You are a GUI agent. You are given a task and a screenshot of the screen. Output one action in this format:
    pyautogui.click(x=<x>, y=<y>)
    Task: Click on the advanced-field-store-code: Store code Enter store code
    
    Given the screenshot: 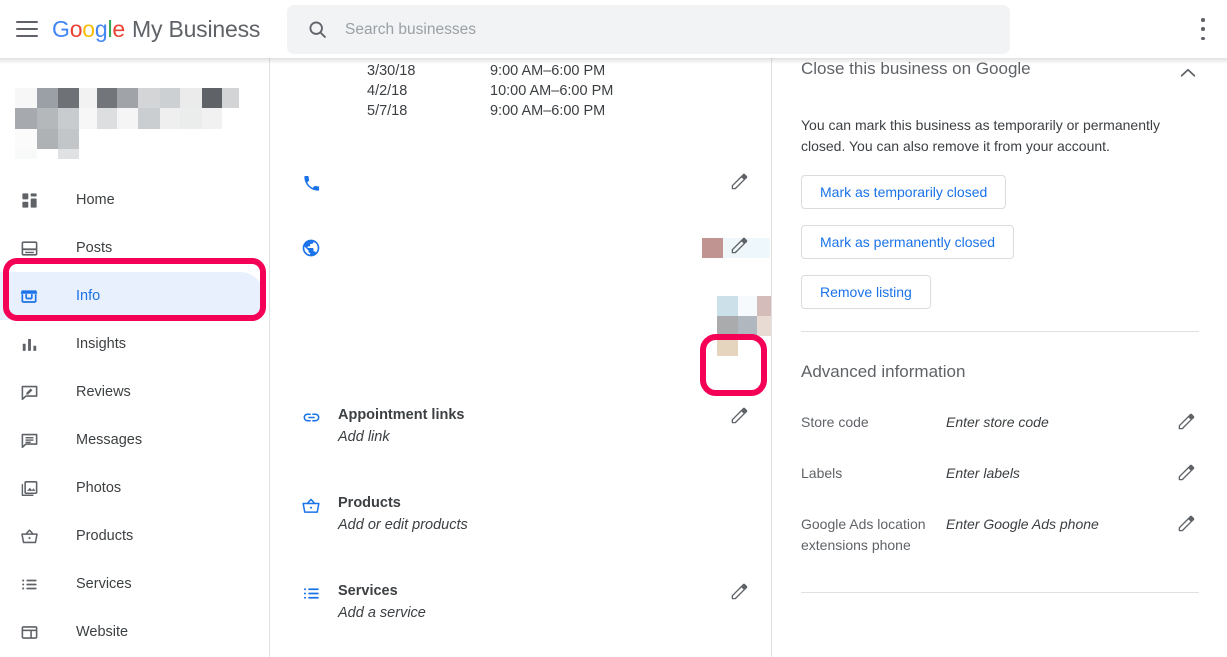 What is the action you would take?
    pyautogui.click(x=1000, y=422)
    